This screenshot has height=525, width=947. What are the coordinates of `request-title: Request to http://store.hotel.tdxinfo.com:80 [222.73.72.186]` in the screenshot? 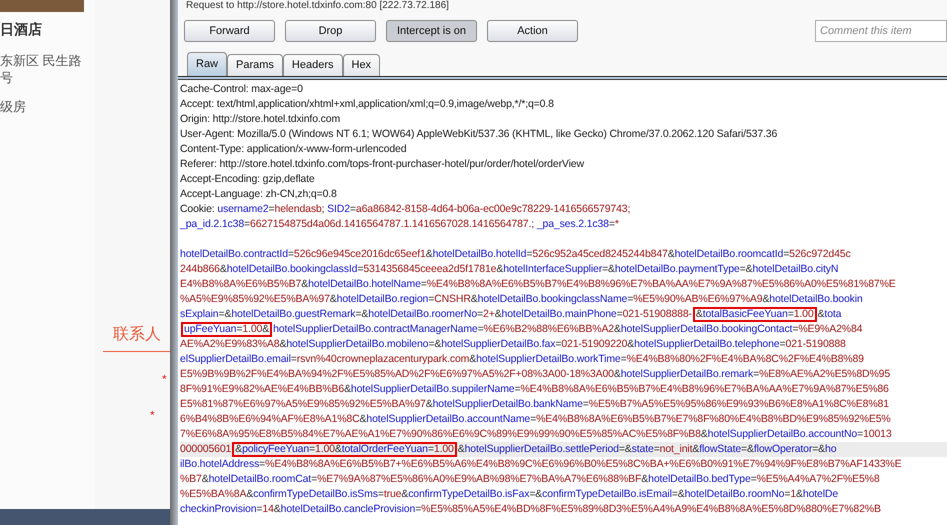 It's located at (317, 5).